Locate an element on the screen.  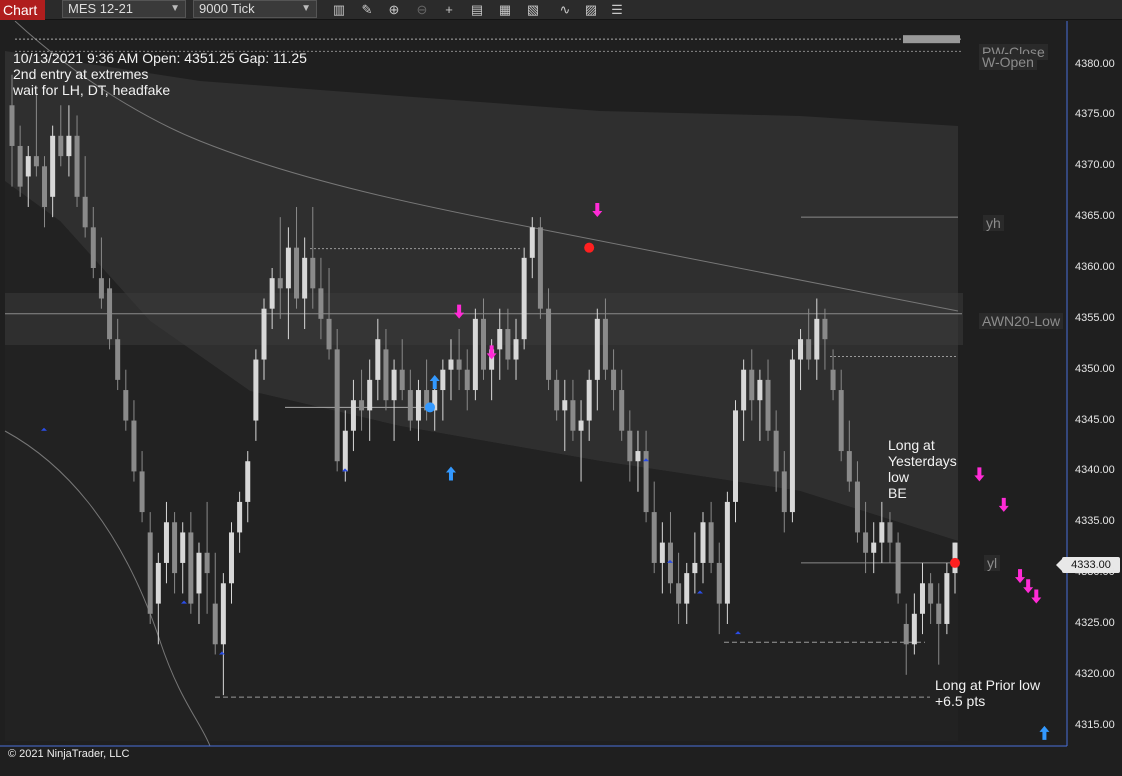
price-axis-tick: 4375.00 is located at coordinates (1095, 114).